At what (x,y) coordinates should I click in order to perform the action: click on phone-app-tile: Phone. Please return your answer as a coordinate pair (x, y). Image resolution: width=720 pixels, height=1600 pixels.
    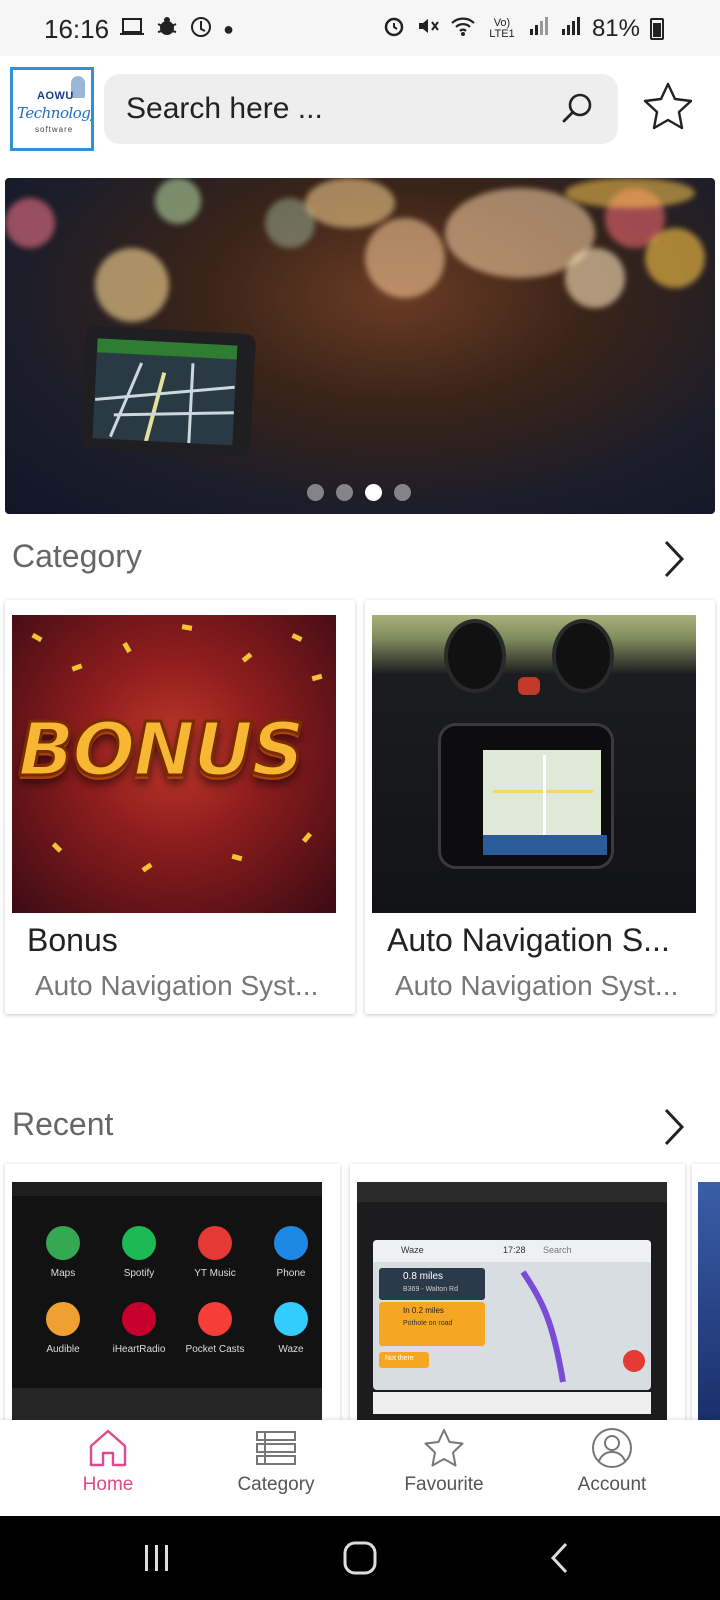
    Looking at the image, I should click on (289, 1252).